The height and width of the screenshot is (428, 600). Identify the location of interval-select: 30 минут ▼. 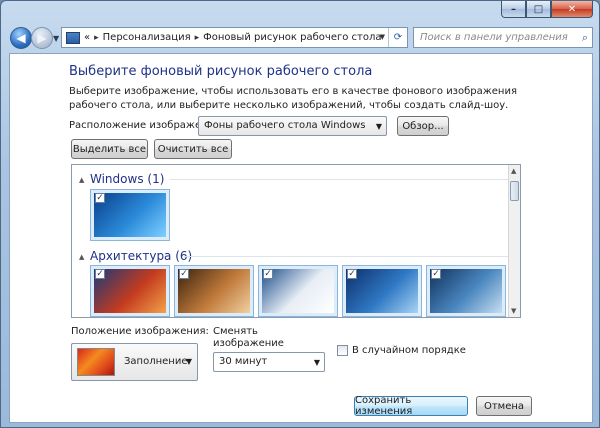
(269, 362).